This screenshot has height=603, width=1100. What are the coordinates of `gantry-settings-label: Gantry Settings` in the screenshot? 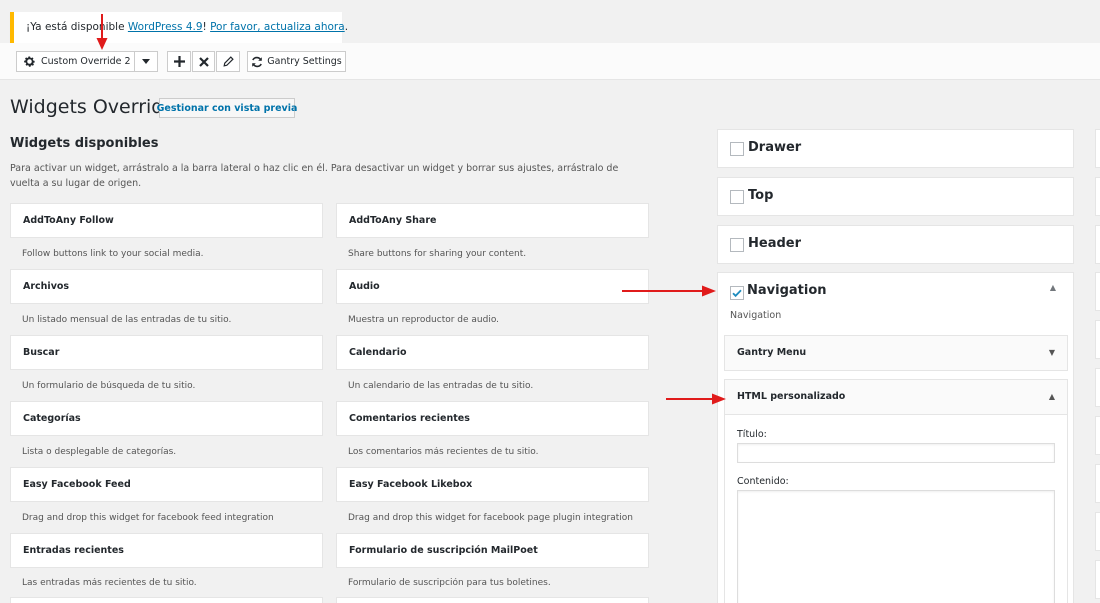 It's located at (304, 61).